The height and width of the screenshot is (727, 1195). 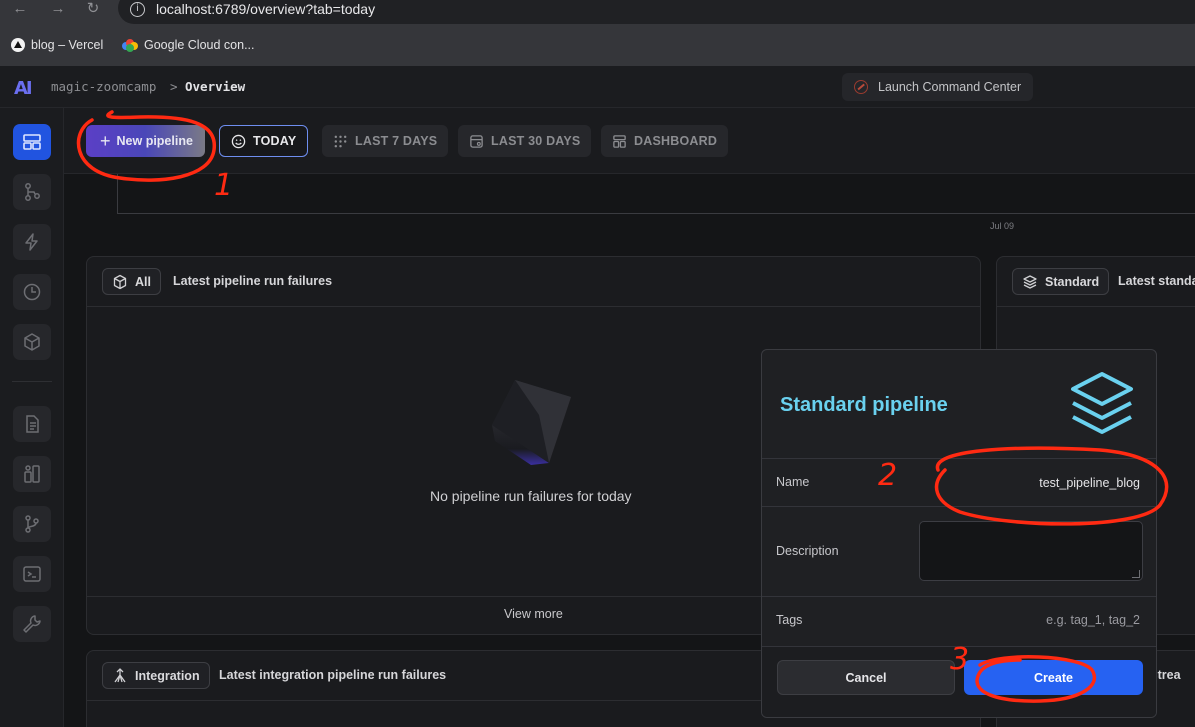 What do you see at coordinates (137, 9) in the screenshot?
I see `site-info-icon: i` at bounding box center [137, 9].